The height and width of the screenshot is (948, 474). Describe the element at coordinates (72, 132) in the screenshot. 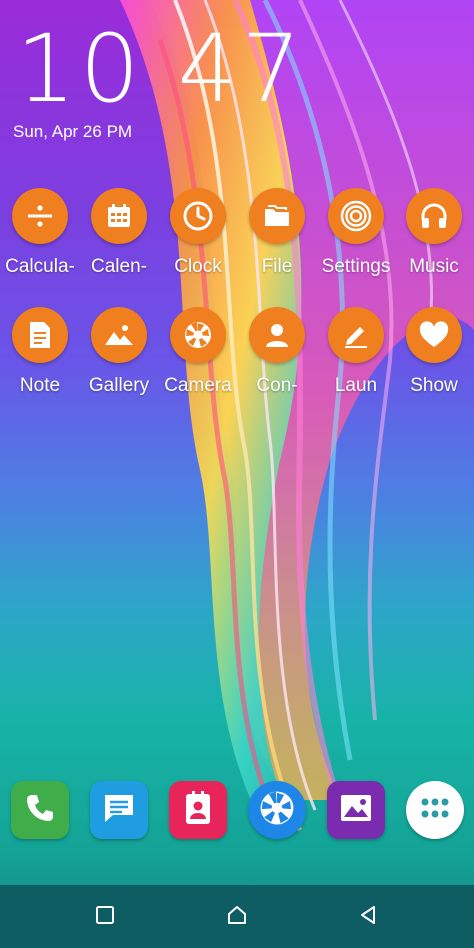

I see `date-label: Sun, Apr 26 PM` at that location.